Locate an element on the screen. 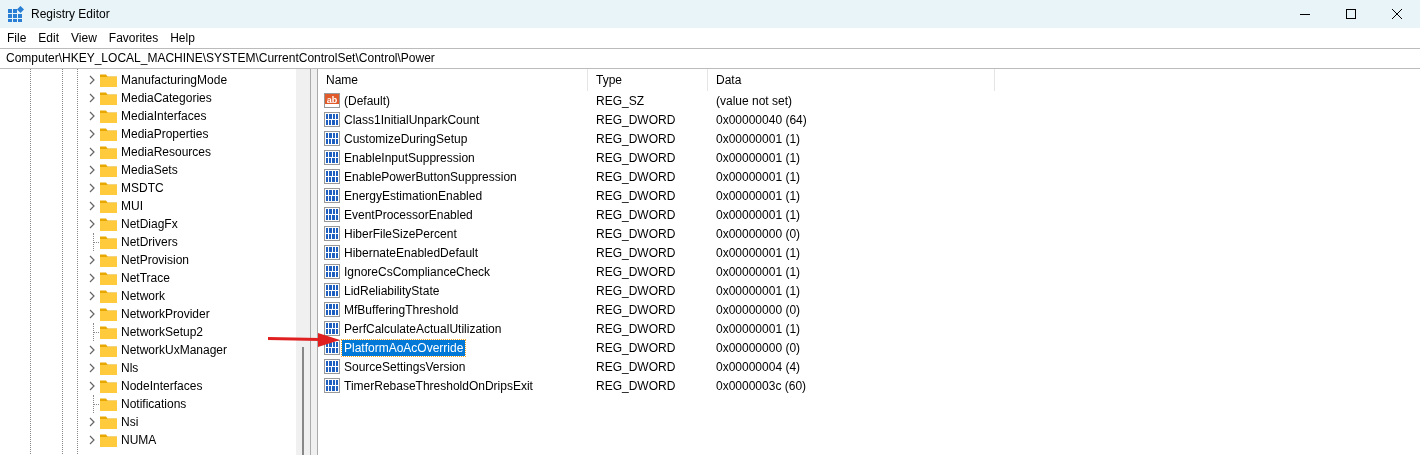 Image resolution: width=1420 pixels, height=455 pixels. value-name: IgnoreCsComplianceCheck is located at coordinates (417, 271).